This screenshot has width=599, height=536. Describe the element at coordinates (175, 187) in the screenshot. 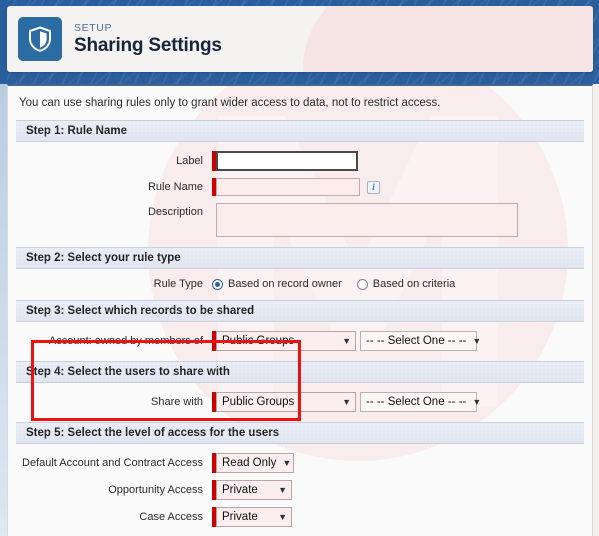

I see `rule-name-field-label: Rule Name` at that location.